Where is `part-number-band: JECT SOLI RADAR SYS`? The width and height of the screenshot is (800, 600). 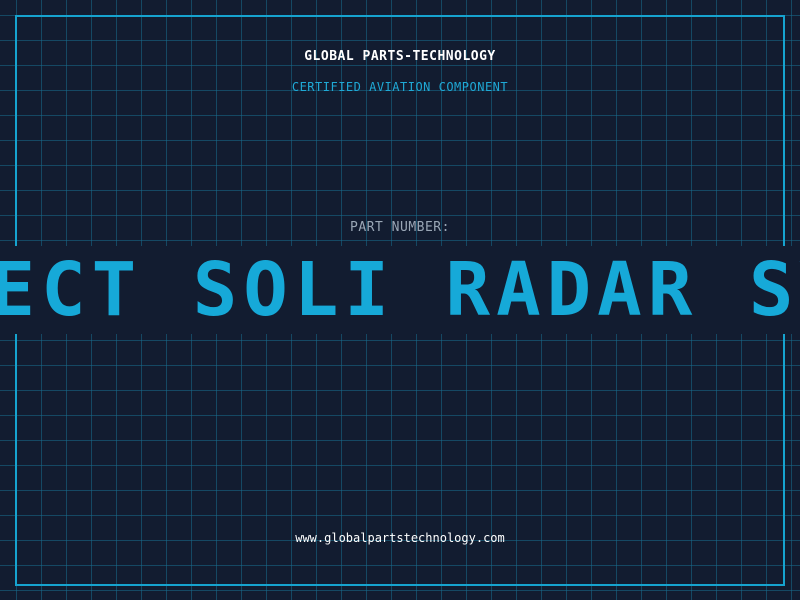
part-number-band: JECT SOLI RADAR SYS is located at coordinates (400, 290).